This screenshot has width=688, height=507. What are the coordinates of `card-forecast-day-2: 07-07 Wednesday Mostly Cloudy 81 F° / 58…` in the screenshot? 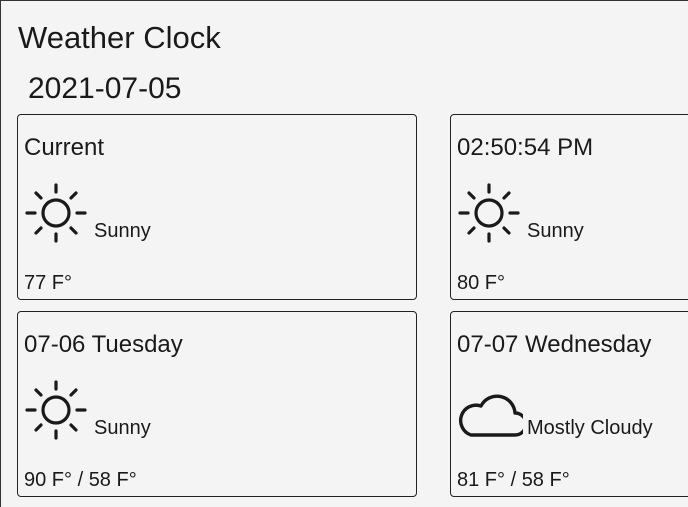 It's located at (569, 404).